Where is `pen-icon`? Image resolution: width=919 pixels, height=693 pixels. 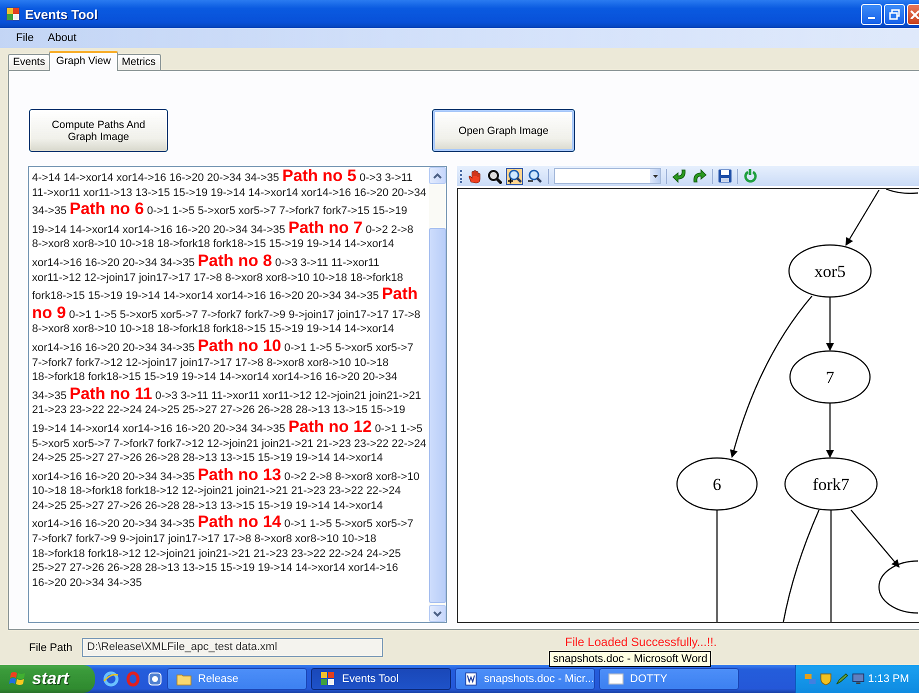
pen-icon is located at coordinates (842, 679).